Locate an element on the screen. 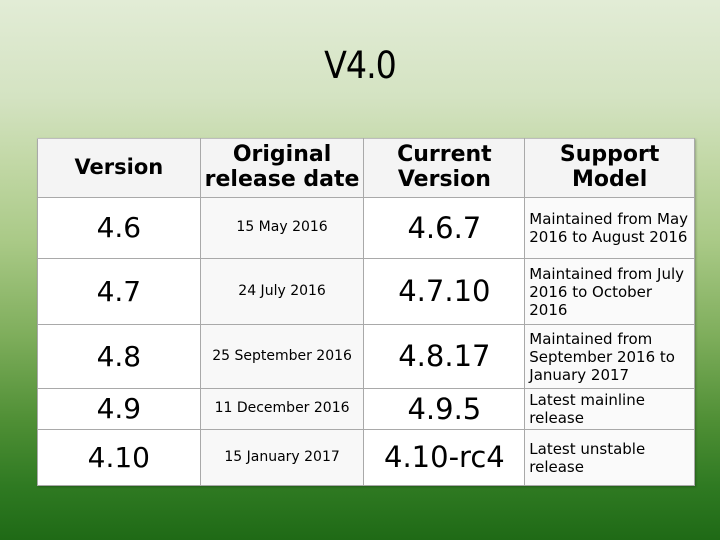 This screenshot has height=540, width=720. header-support-model: Support Model is located at coordinates (609, 168).